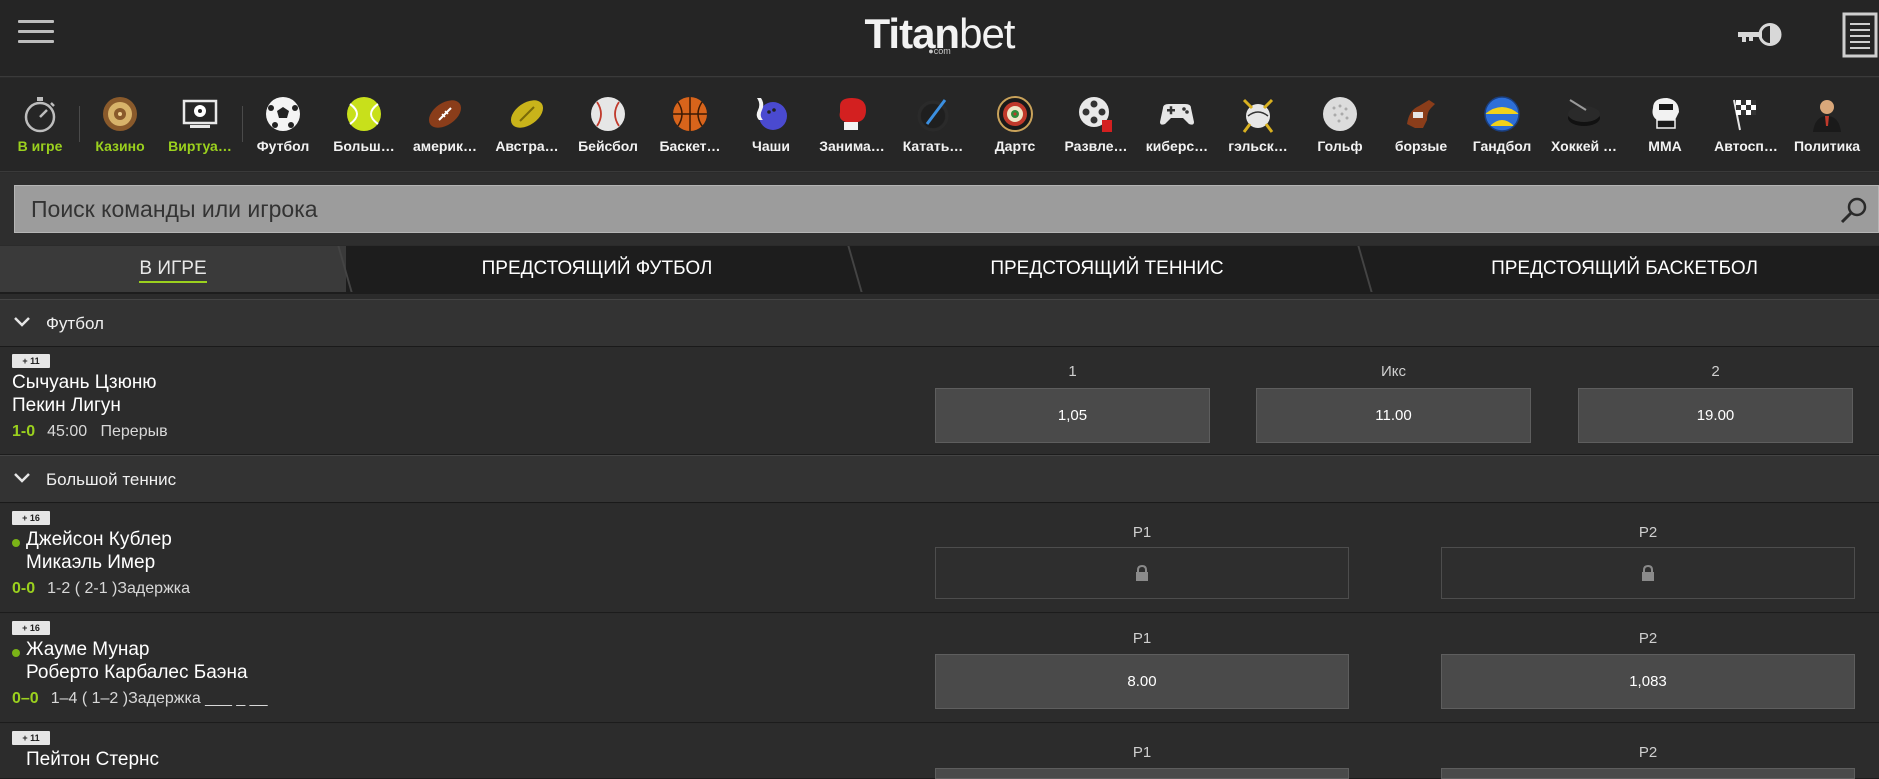  I want to click on ice-skating-icon, so click(933, 115).